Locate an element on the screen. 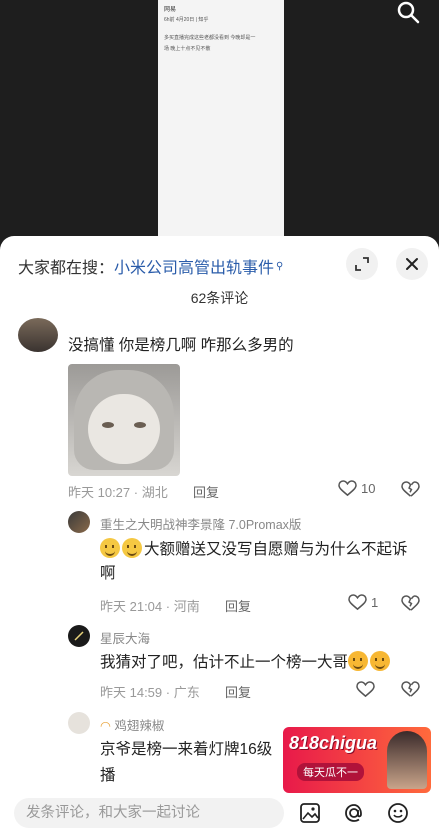 Image resolution: width=439 pixels, height=830 pixels. comment-text: 没搞懂 你是榜几啊 咋那么多男的 is located at coordinates (181, 345).